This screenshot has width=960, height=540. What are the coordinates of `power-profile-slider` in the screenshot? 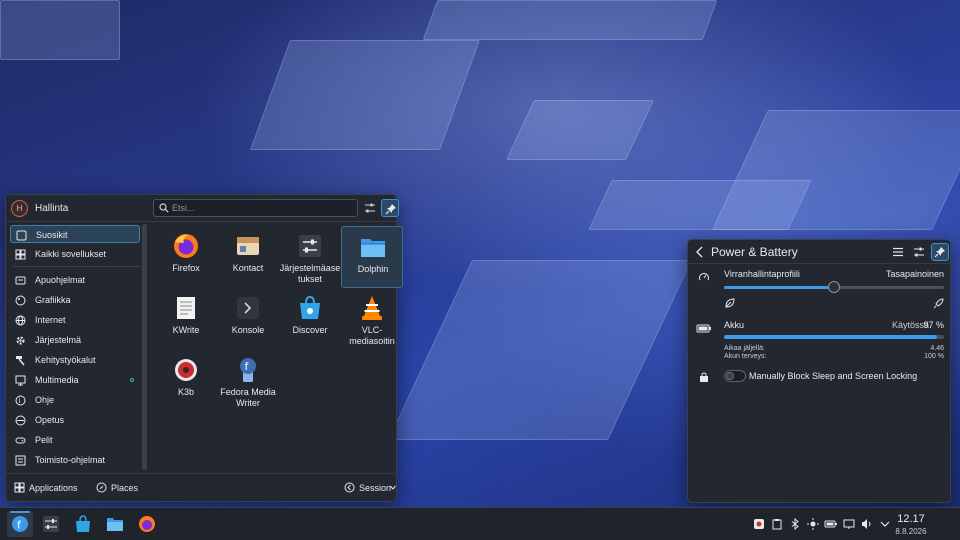 It's located at (834, 287).